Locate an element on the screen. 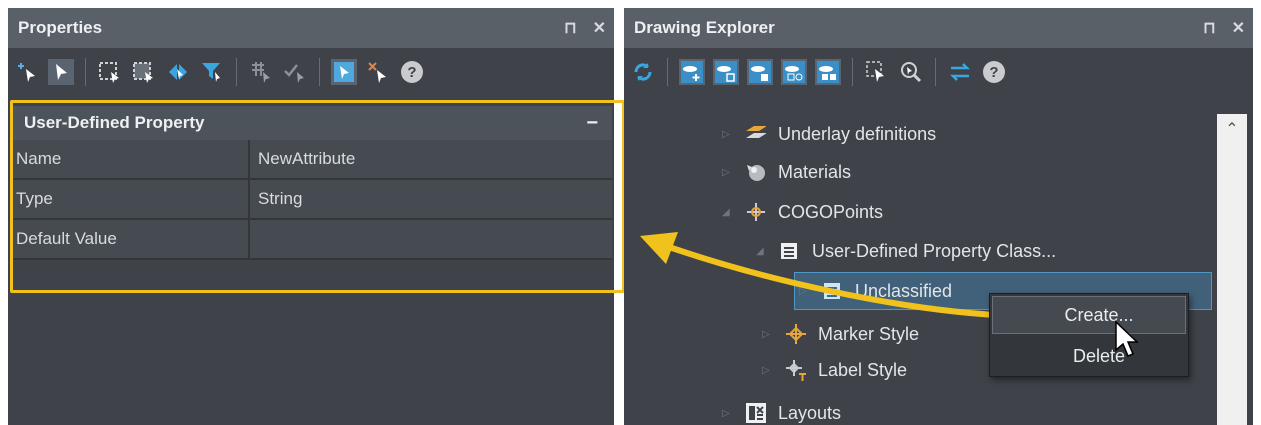 The height and width of the screenshot is (425, 1261). properties-titlebar: Properties ⊓ ✕ is located at coordinates (311, 28).